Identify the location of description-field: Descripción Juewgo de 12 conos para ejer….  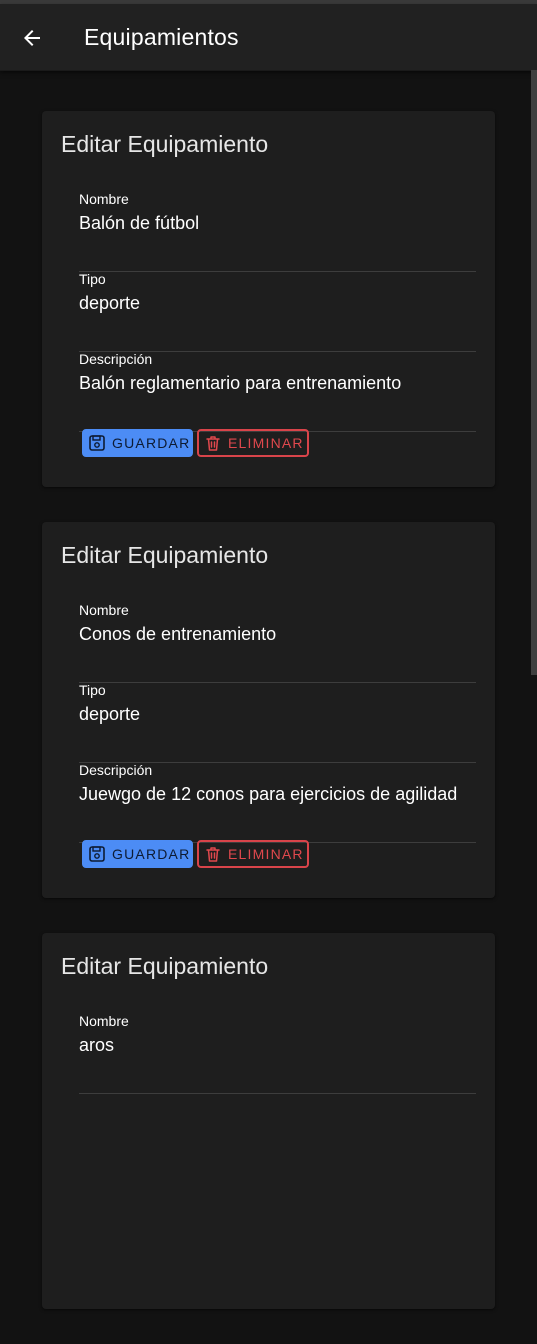
(277, 802).